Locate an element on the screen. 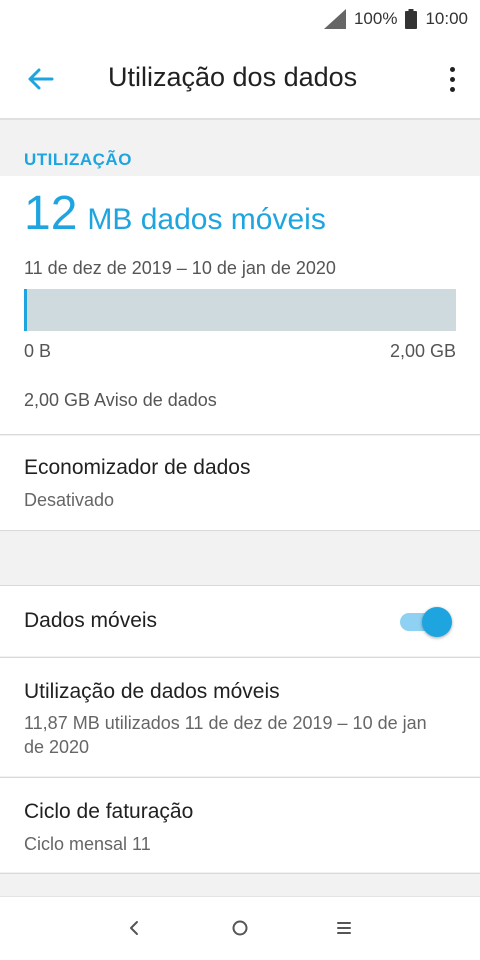 The width and height of the screenshot is (480, 960). mobile-data-title: Dados móveis is located at coordinates (91, 620).